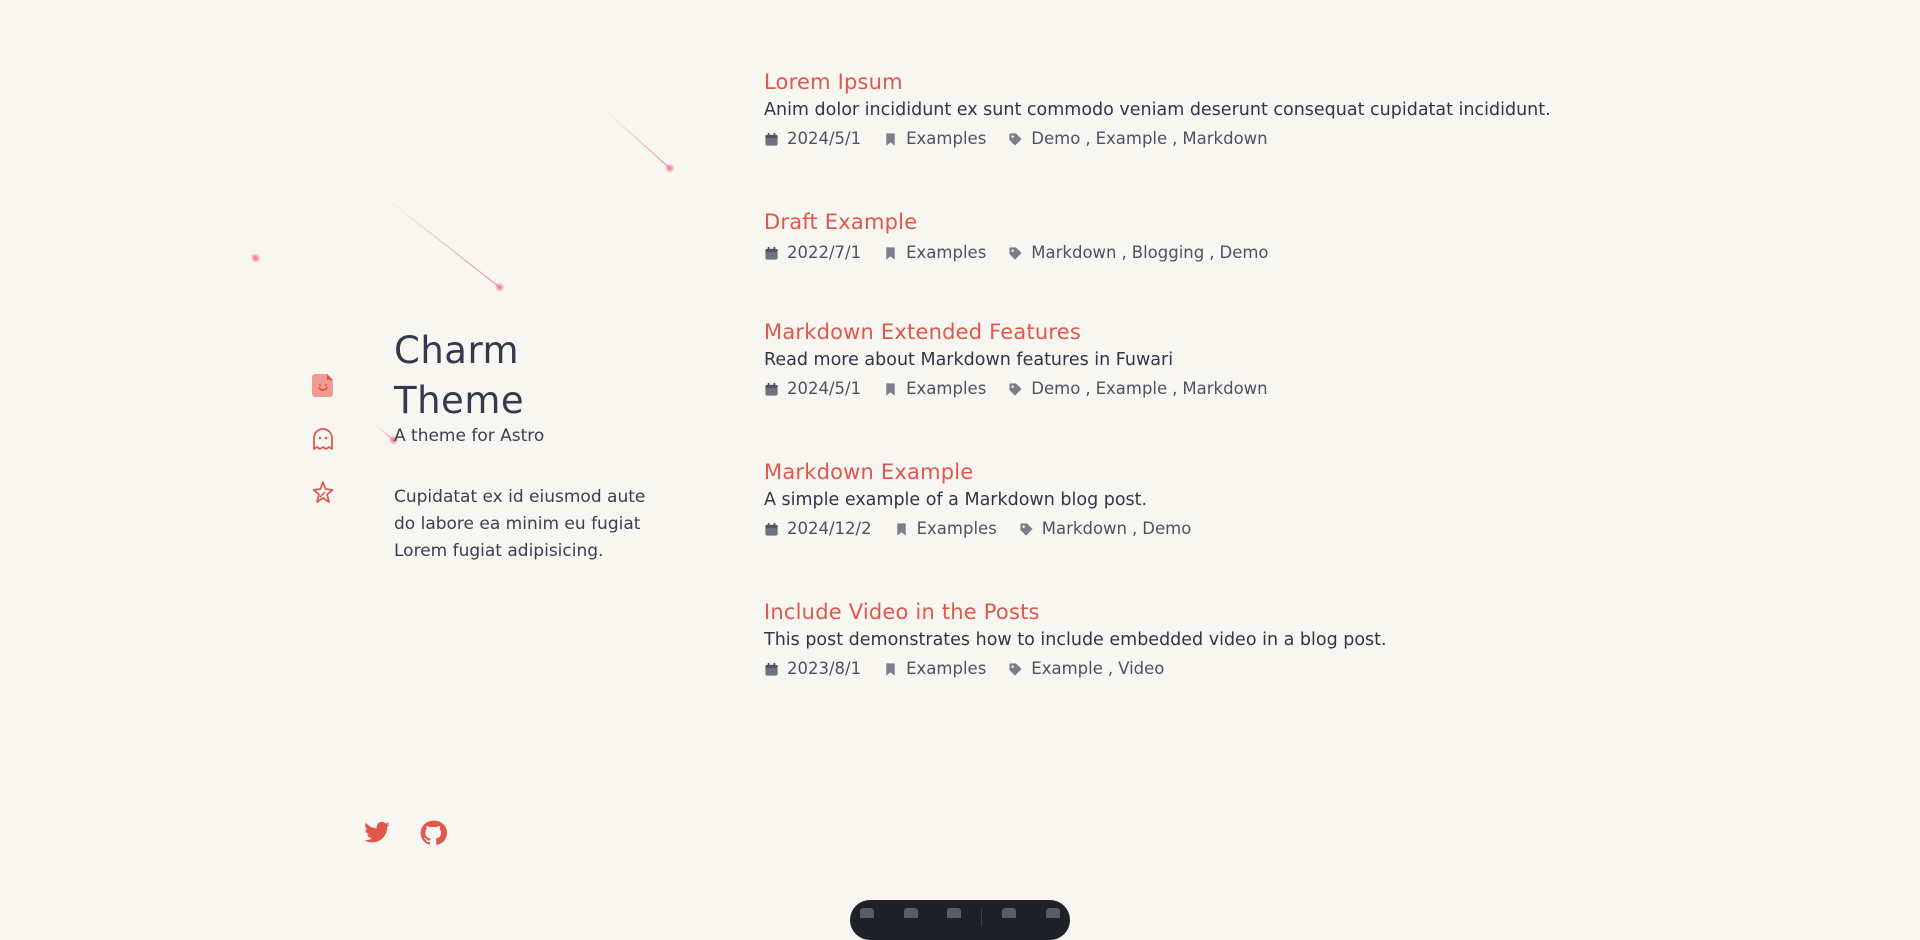  I want to click on post-tags: Example, Video, so click(1086, 669).